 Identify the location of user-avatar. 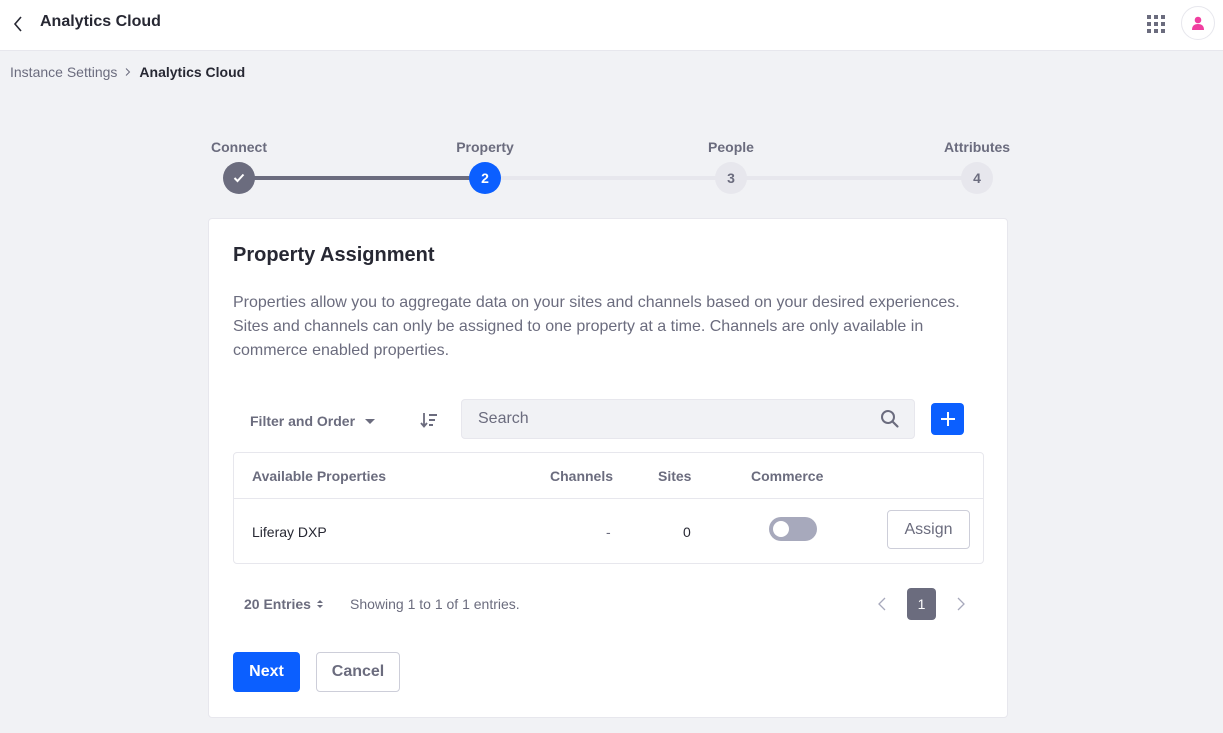
(1198, 23).